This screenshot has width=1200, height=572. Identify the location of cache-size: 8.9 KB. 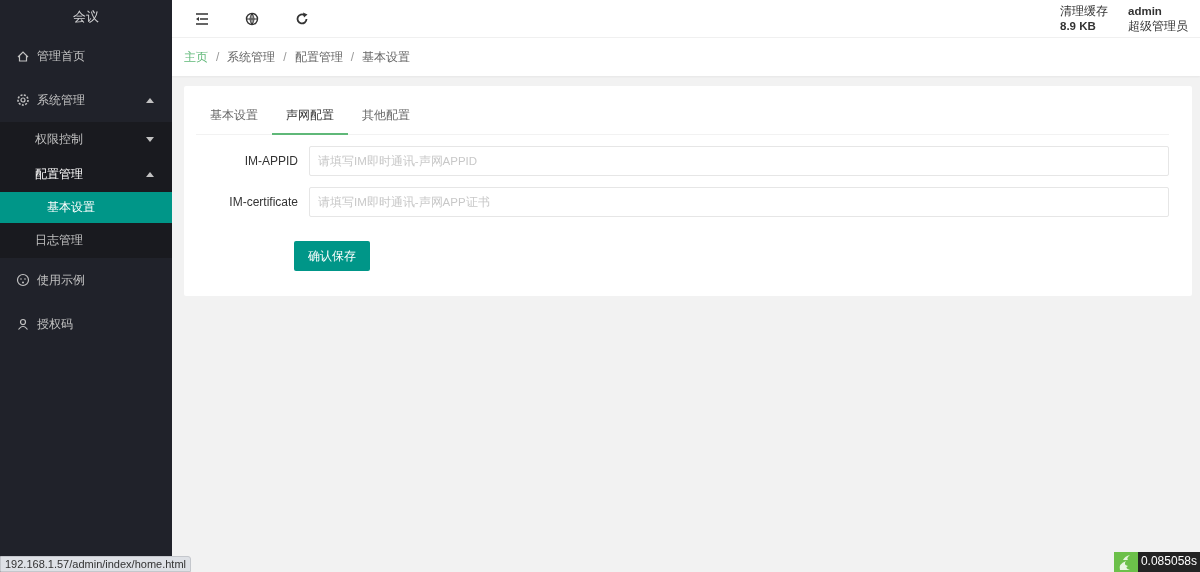
(1078, 26).